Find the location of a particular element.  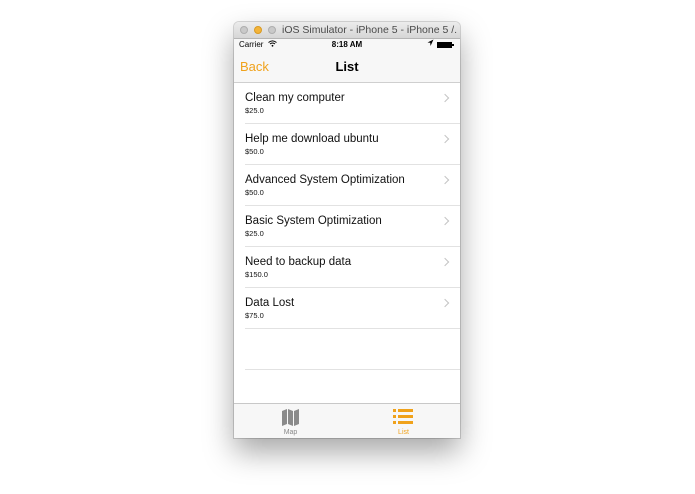

page-title: List is located at coordinates (347, 66).